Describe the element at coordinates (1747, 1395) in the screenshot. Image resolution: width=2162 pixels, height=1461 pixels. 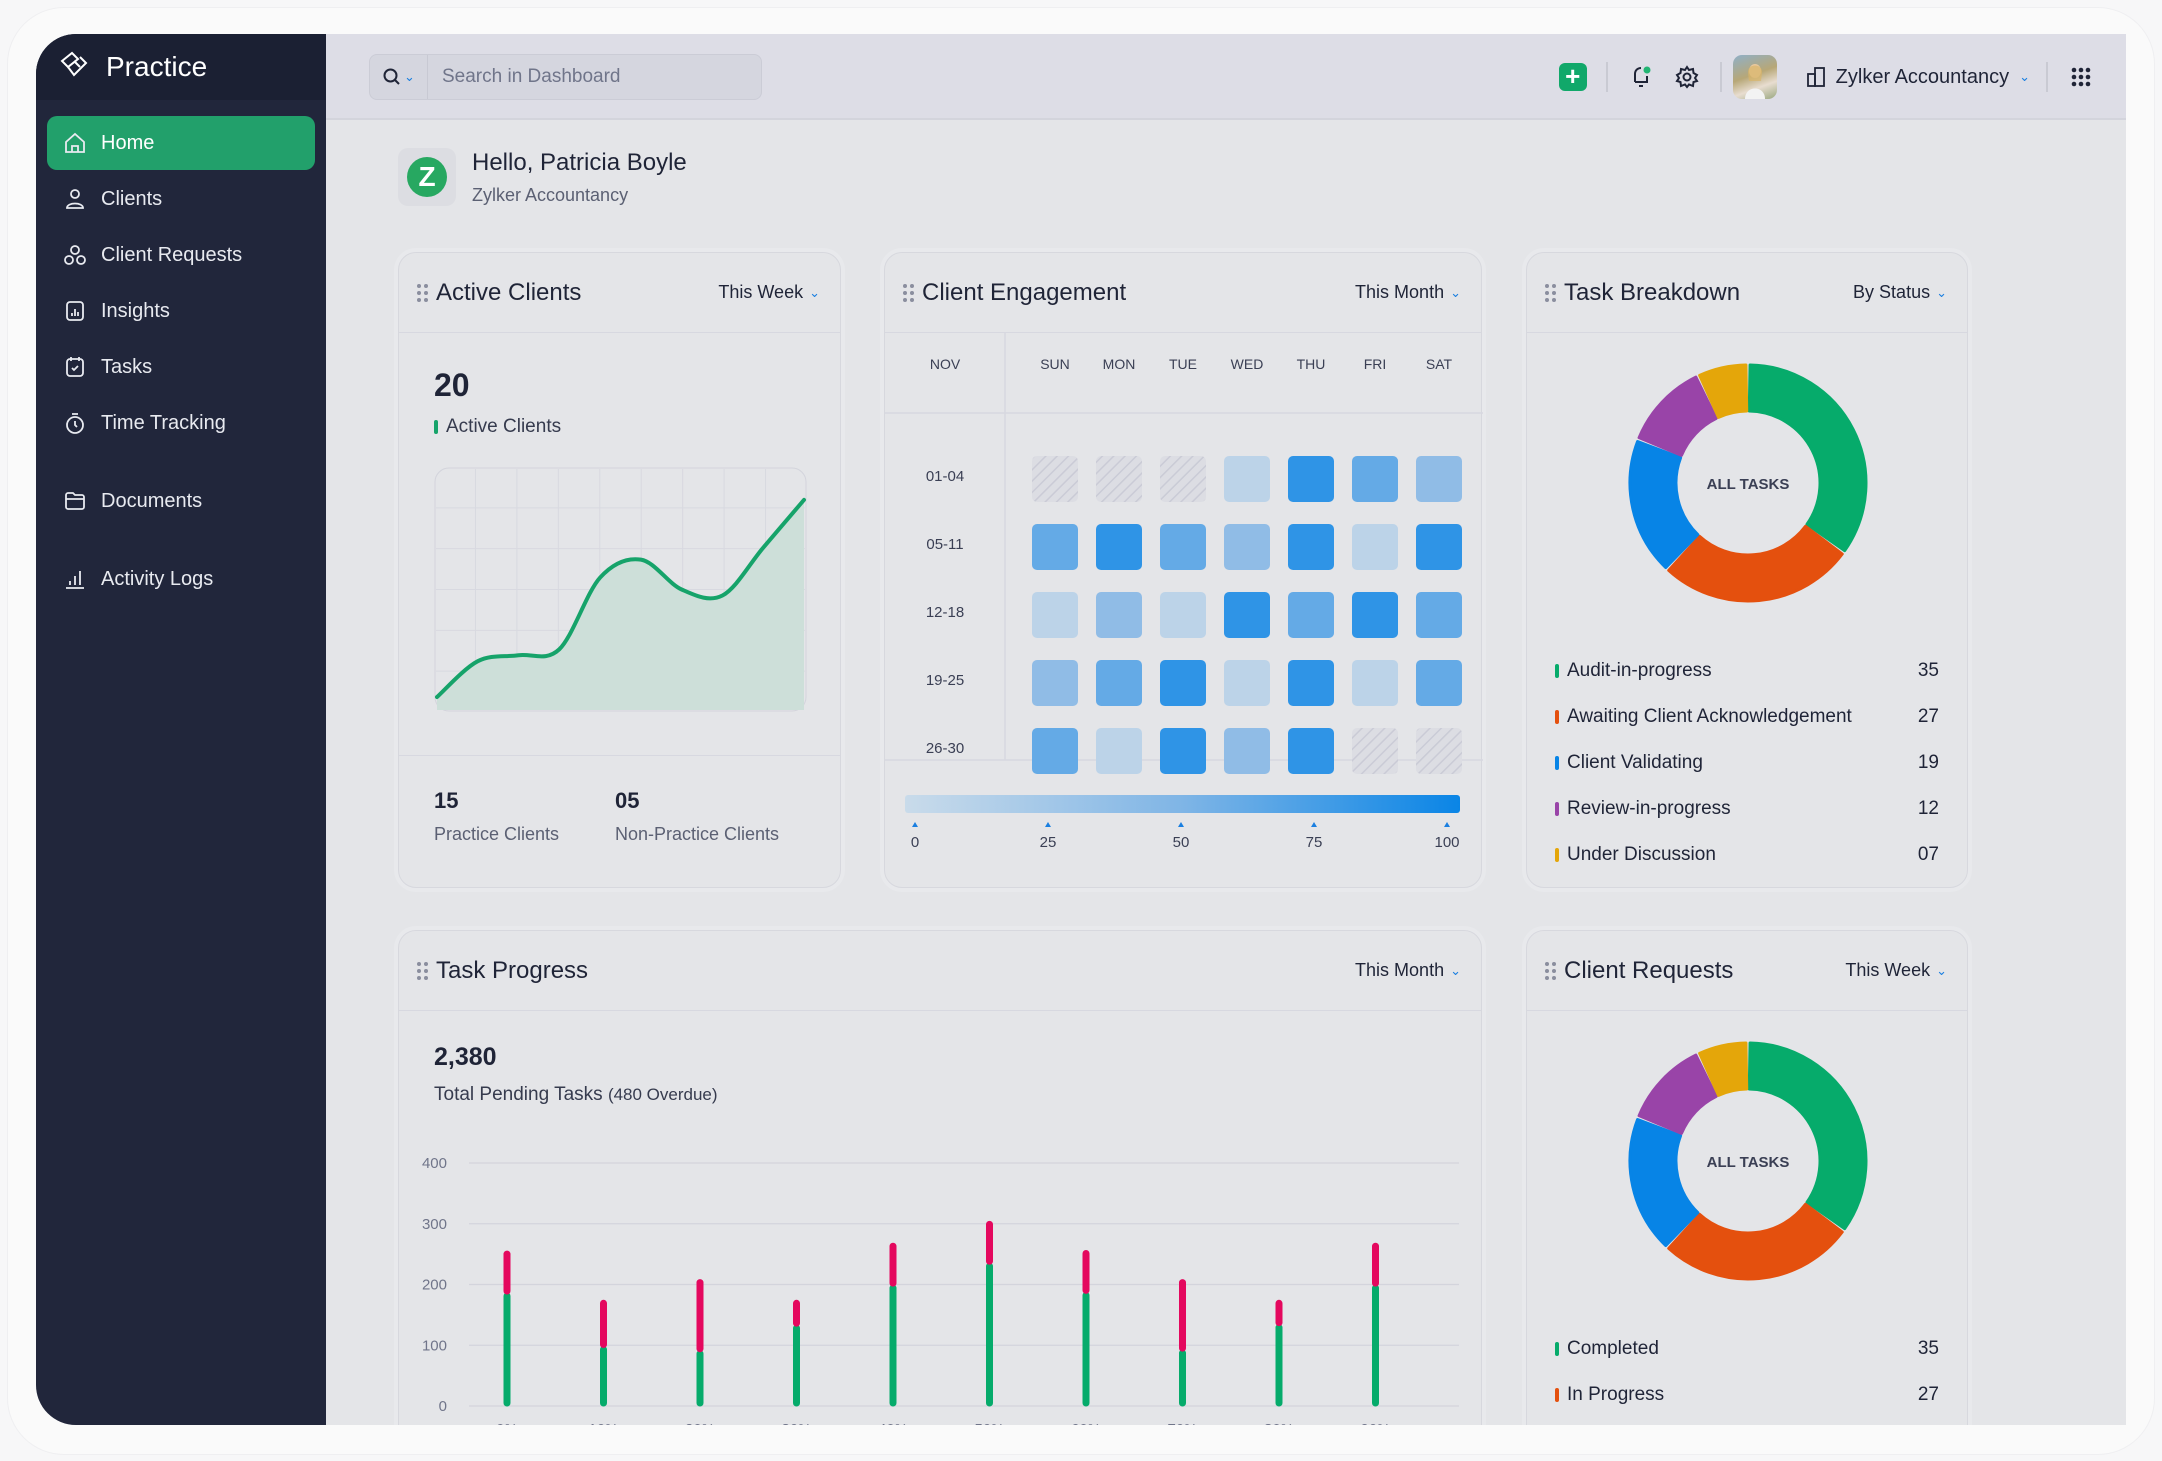
I see `legend-item: In Progress 27` at that location.